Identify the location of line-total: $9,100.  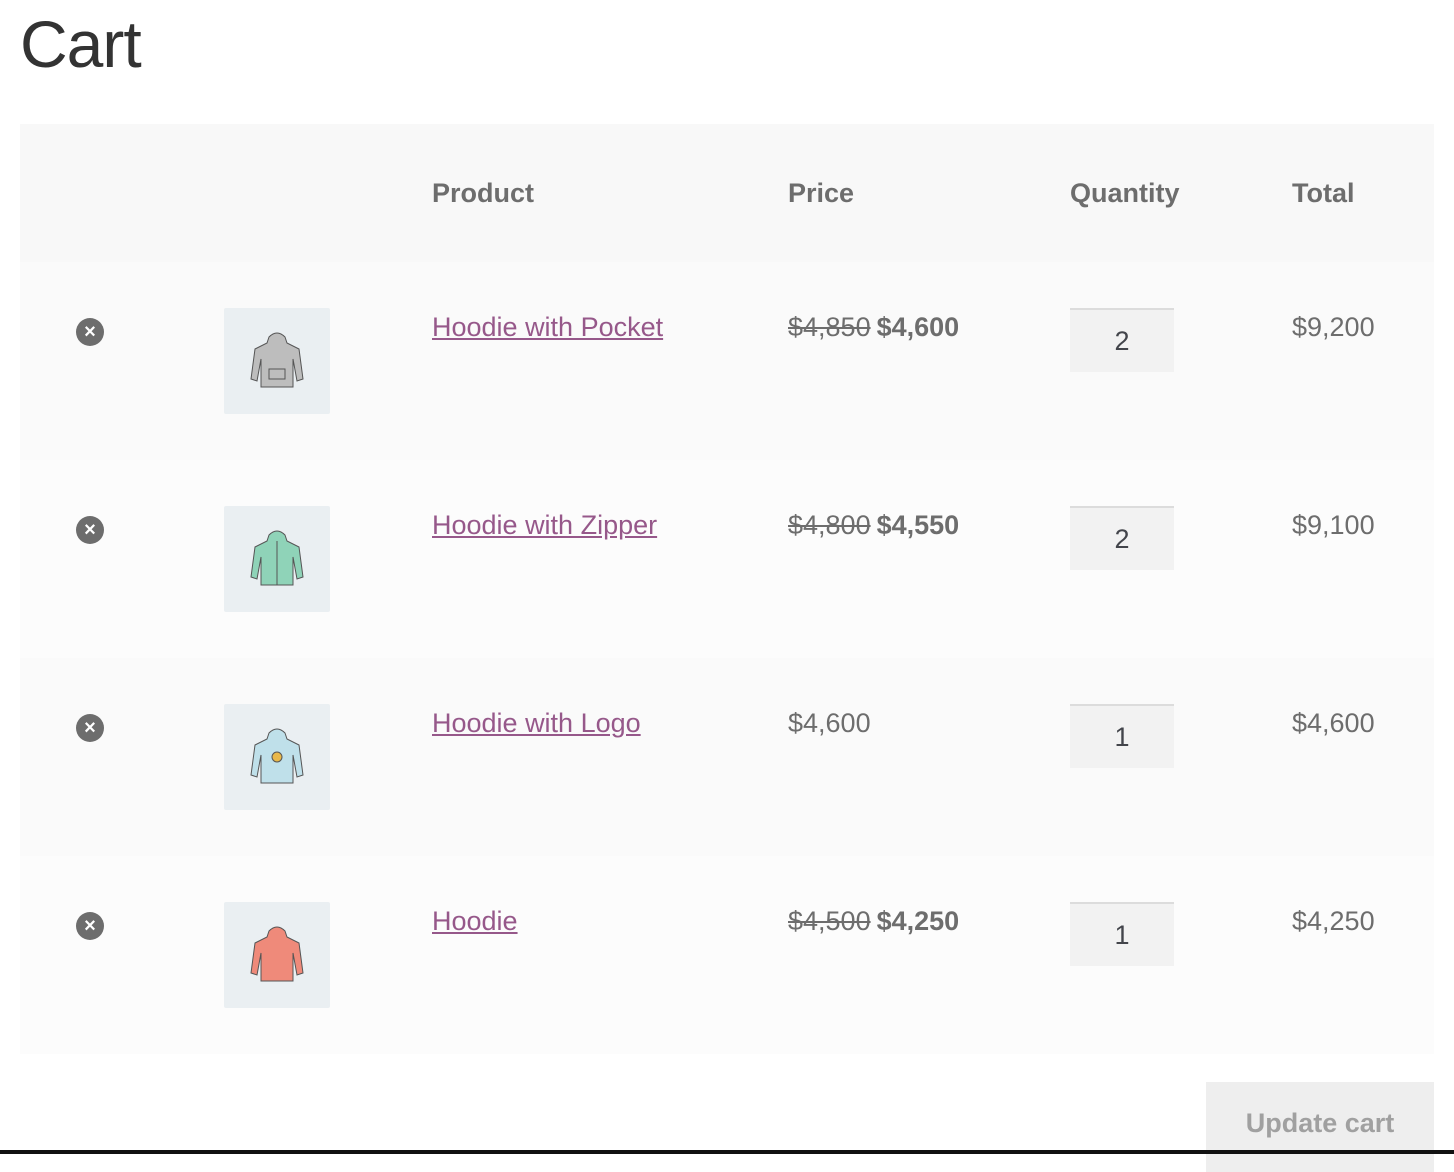
(1333, 525).